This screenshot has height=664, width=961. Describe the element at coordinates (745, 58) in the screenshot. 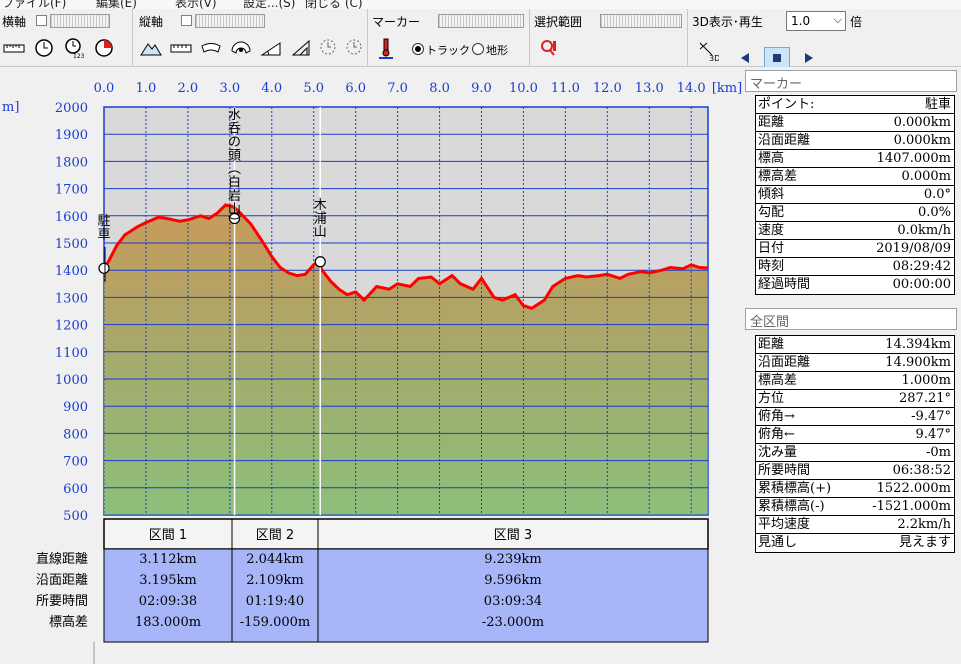

I see `rewind-button` at that location.